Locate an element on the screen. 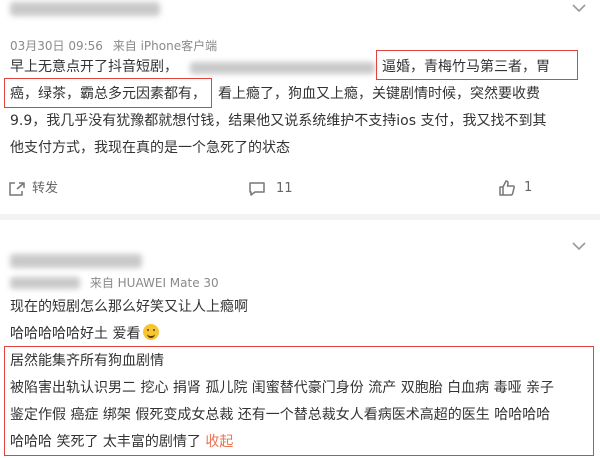 The width and height of the screenshot is (600, 458). comment-icon is located at coordinates (257, 189).